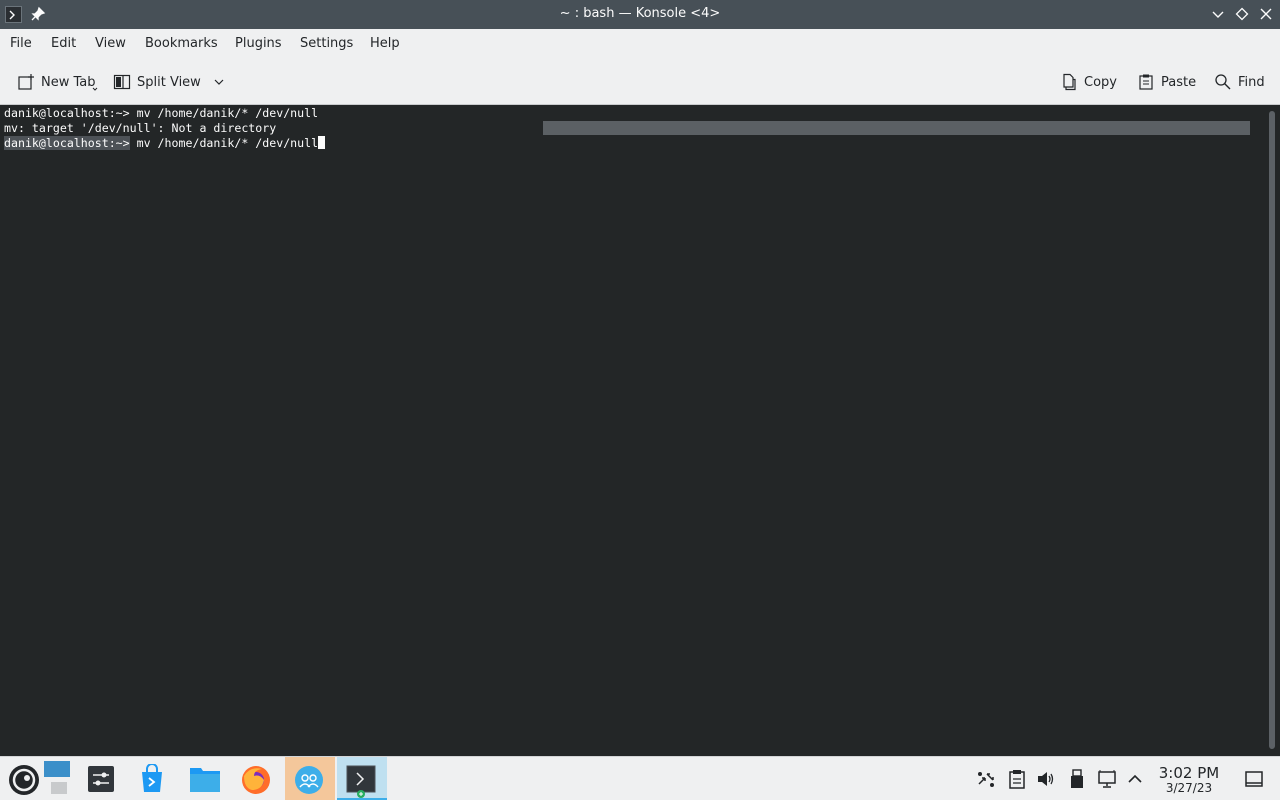  I want to click on terminal-prompt-selected: danik@localhost:~>, so click(67, 143).